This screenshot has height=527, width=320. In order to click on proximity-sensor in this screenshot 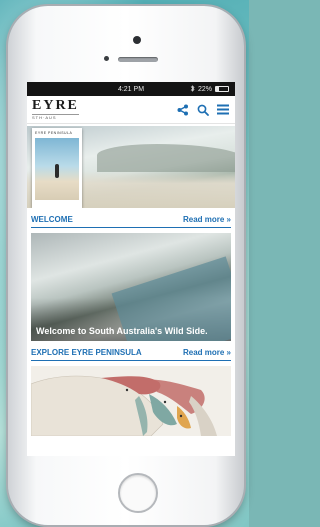, I will do `click(106, 58)`.